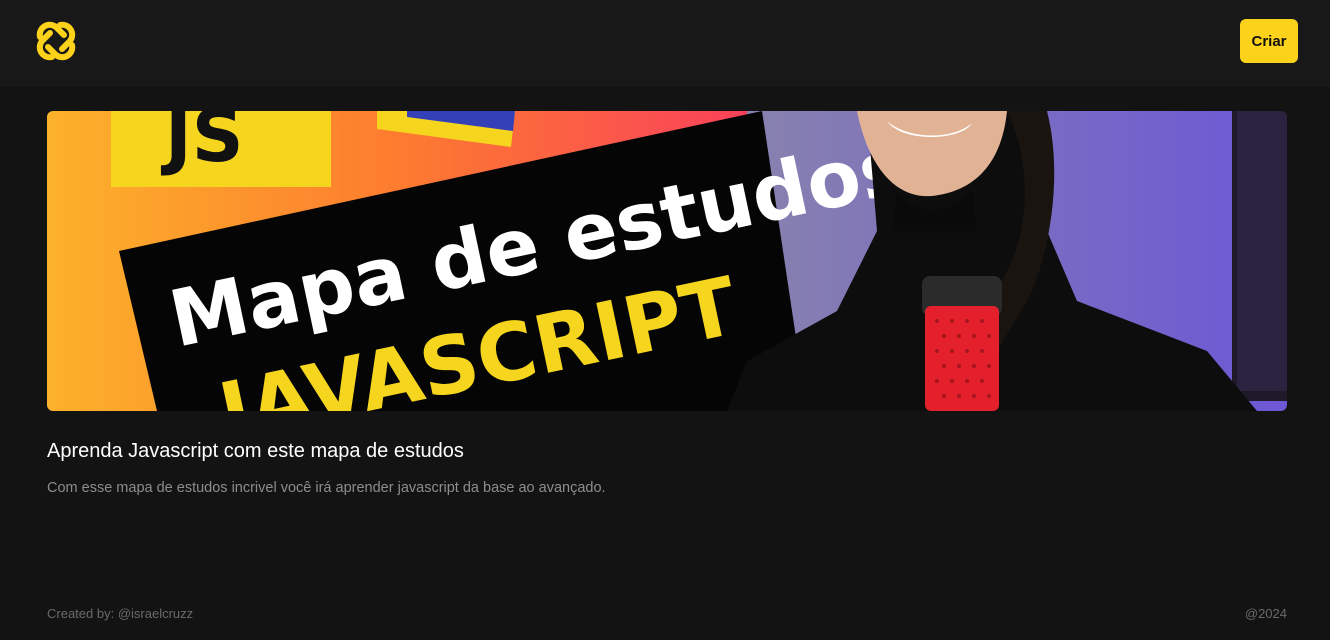 The height and width of the screenshot is (640, 1330). I want to click on js-badge-text: JS, so click(202, 144).